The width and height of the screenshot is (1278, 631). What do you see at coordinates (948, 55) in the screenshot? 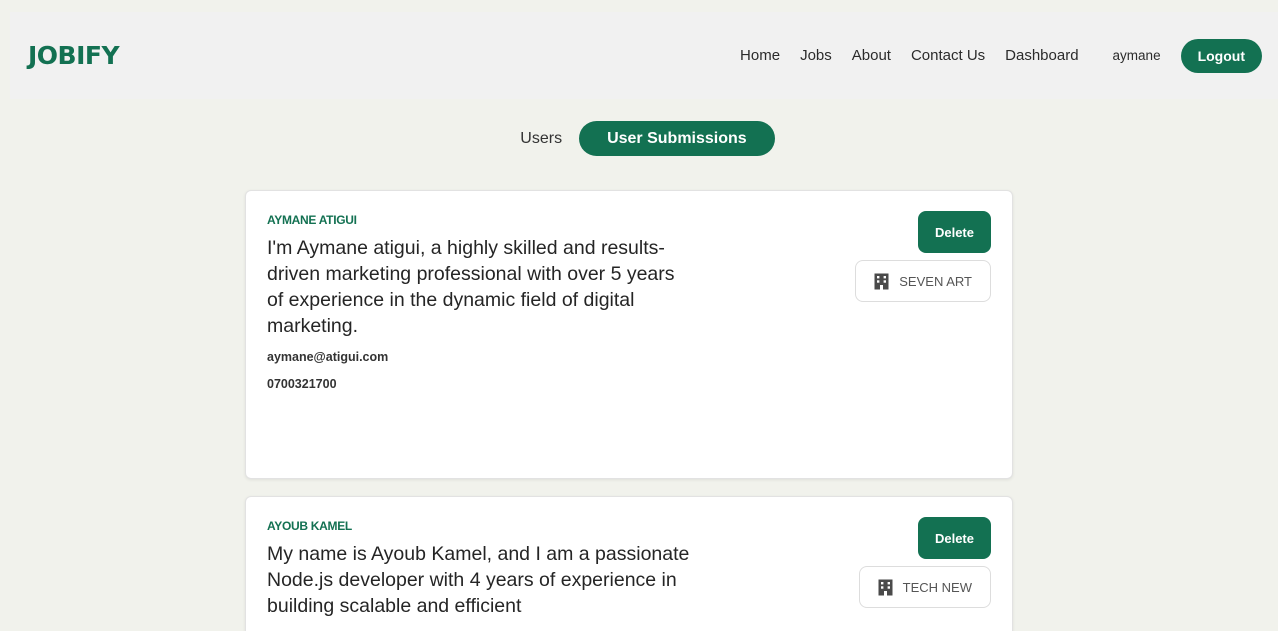
I see `nav-contact-link: Contact Us` at bounding box center [948, 55].